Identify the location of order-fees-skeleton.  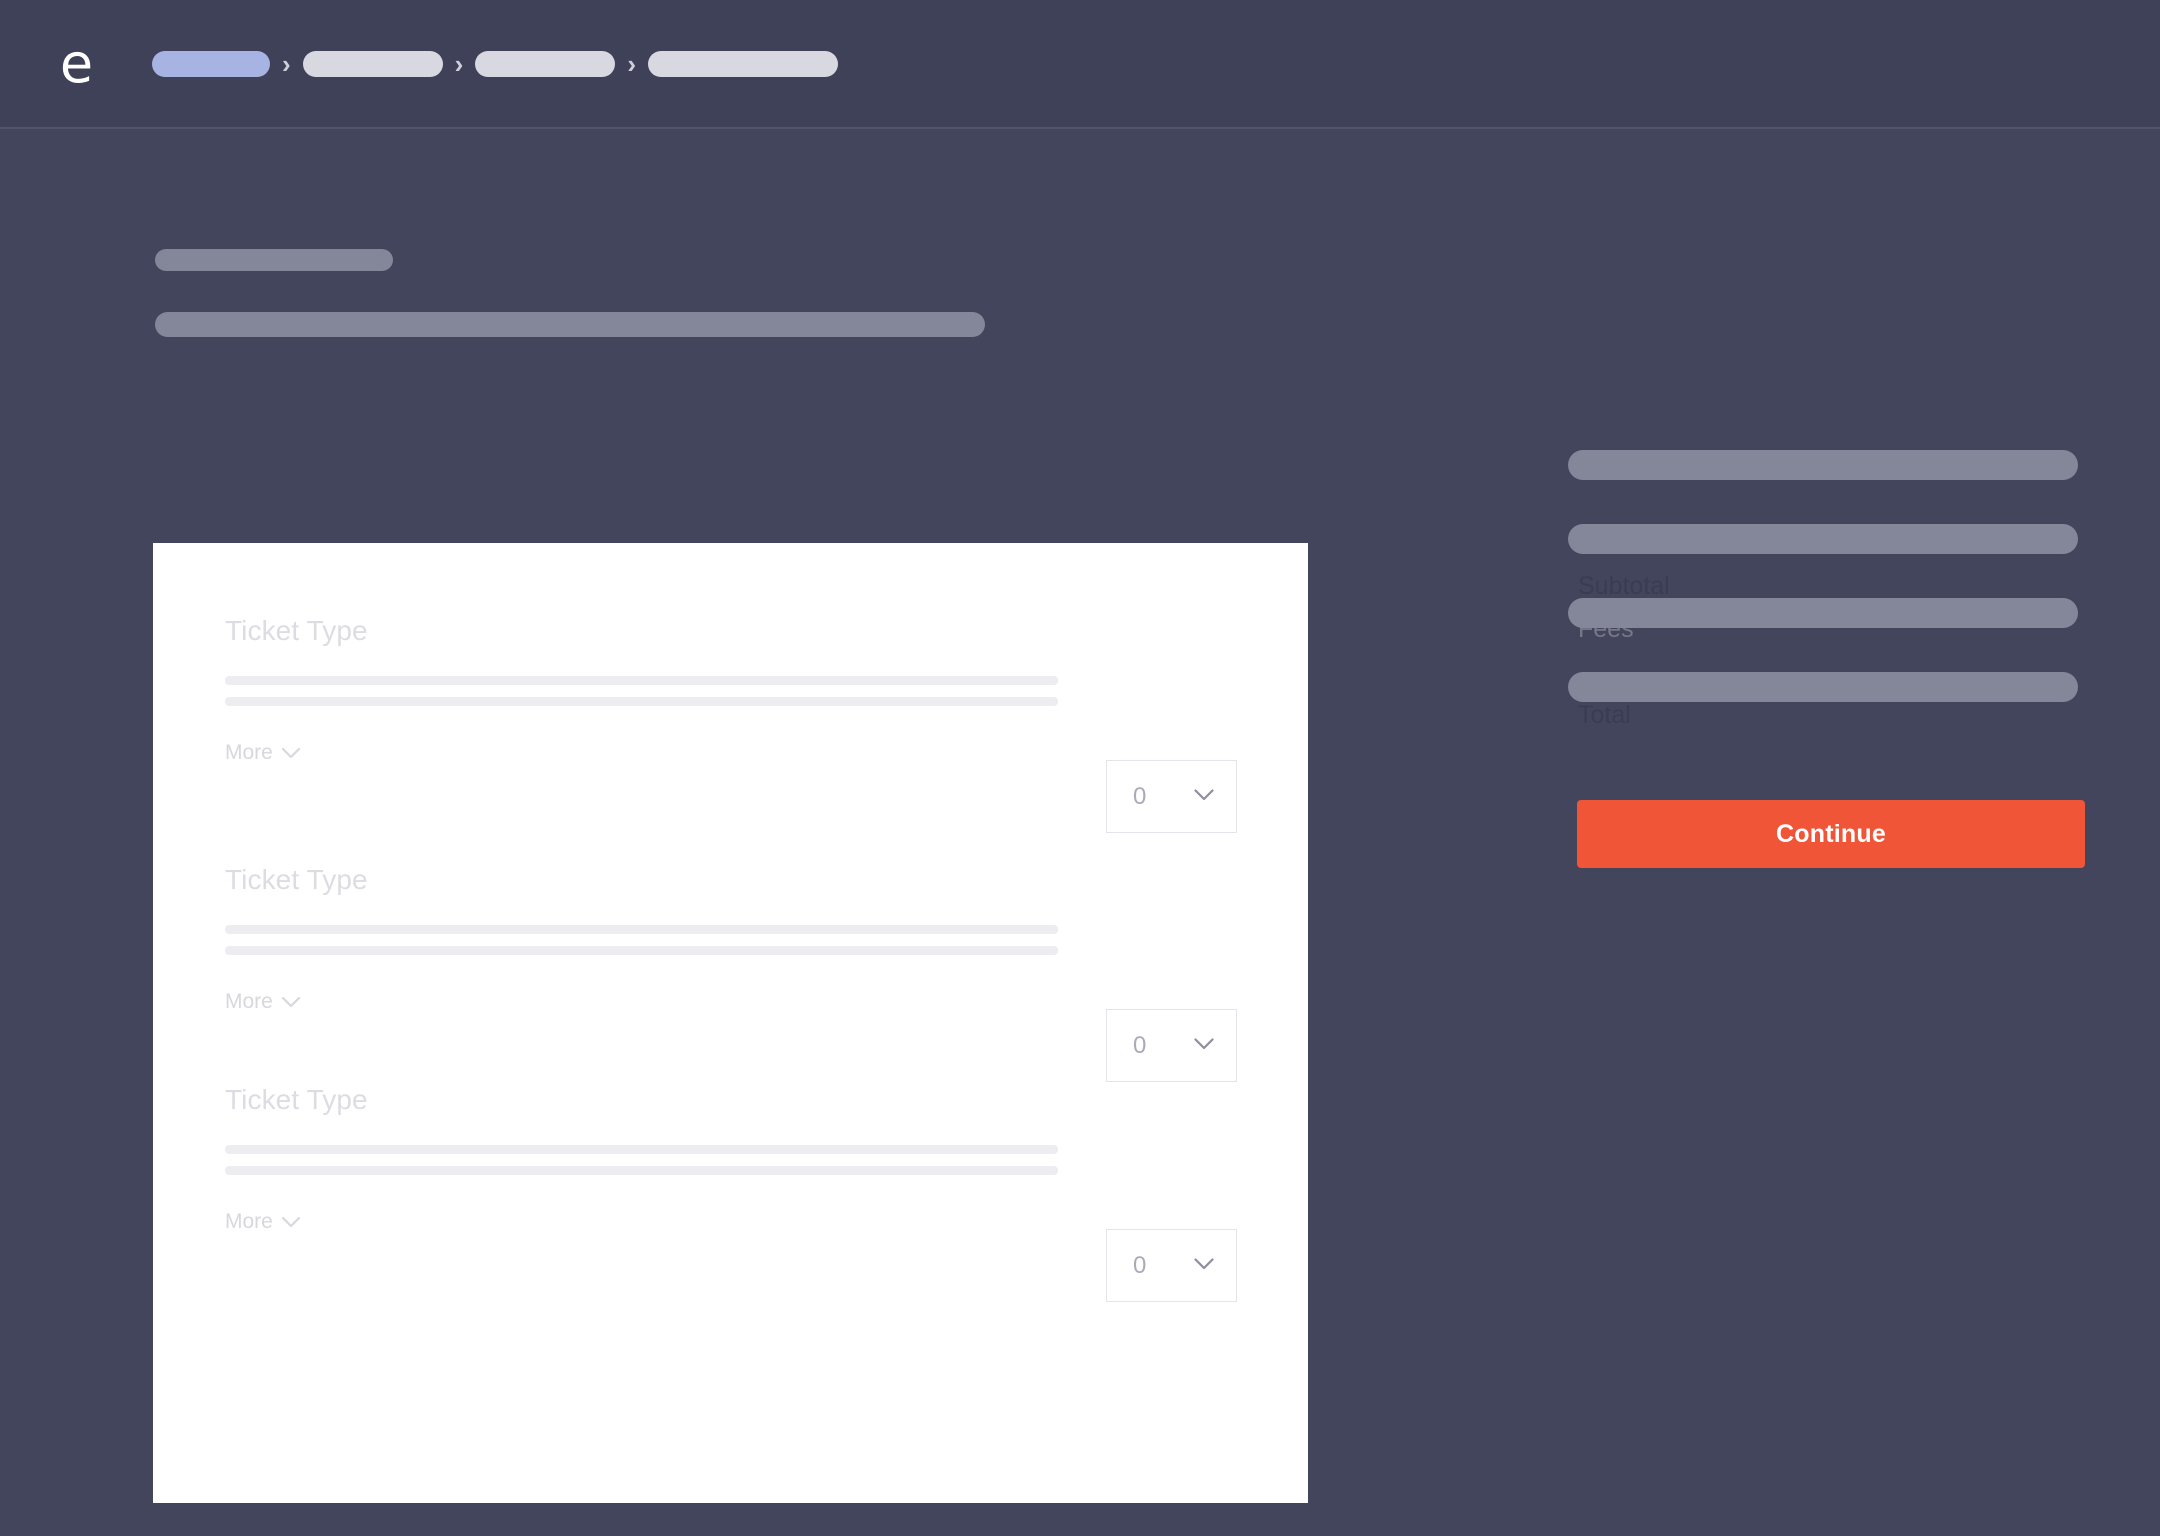
(1823, 613).